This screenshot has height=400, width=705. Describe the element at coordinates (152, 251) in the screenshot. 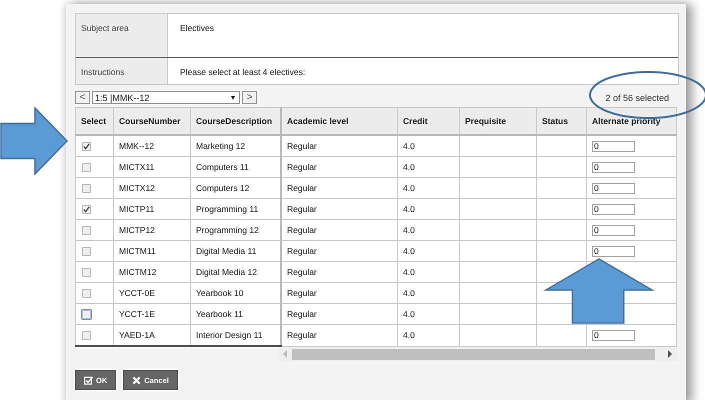

I see `table-cell: MICTM11` at that location.